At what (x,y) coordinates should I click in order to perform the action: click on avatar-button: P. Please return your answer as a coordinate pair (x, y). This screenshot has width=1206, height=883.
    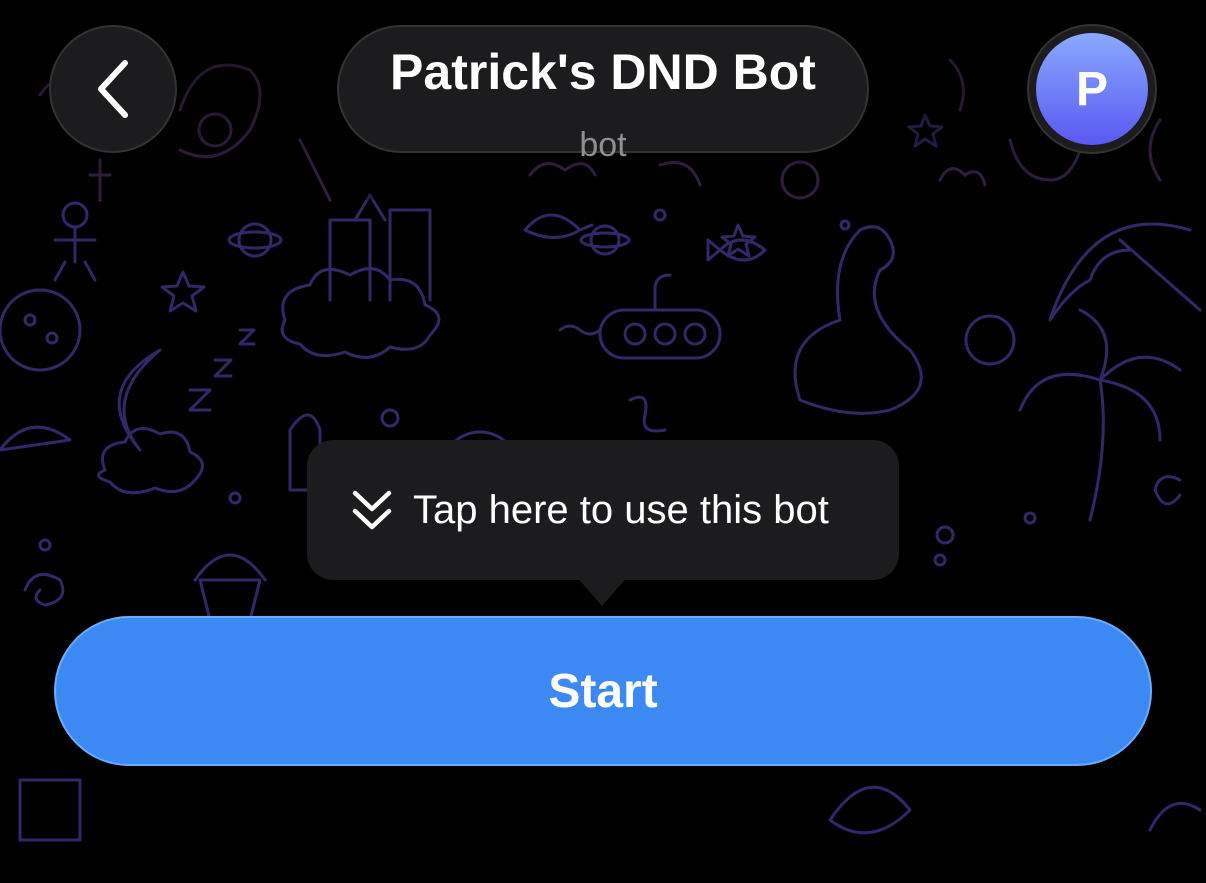
    Looking at the image, I should click on (1092, 89).